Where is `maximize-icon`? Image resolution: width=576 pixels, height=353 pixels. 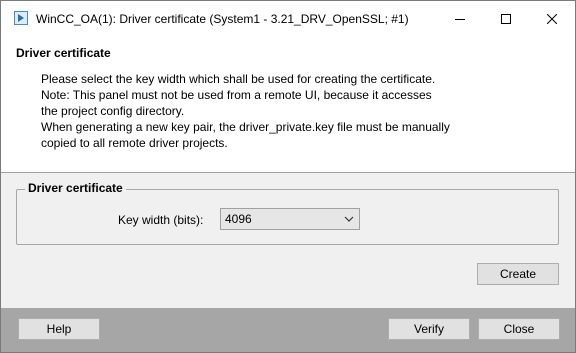
maximize-icon is located at coordinates (506, 19).